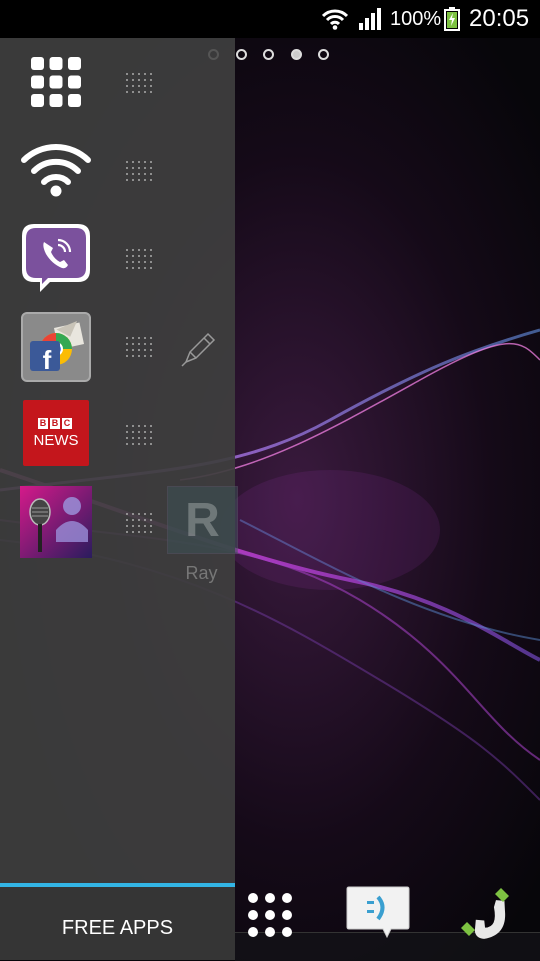 The height and width of the screenshot is (961, 540). I want to click on dragging-app-letter: R, so click(202, 520).